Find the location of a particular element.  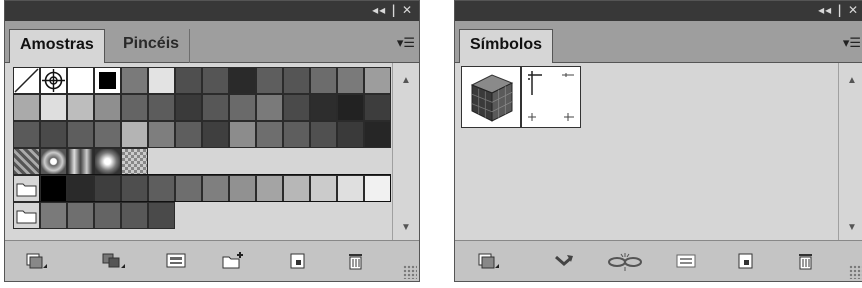

tab-pinceis: Pincéis is located at coordinates (152, 46).